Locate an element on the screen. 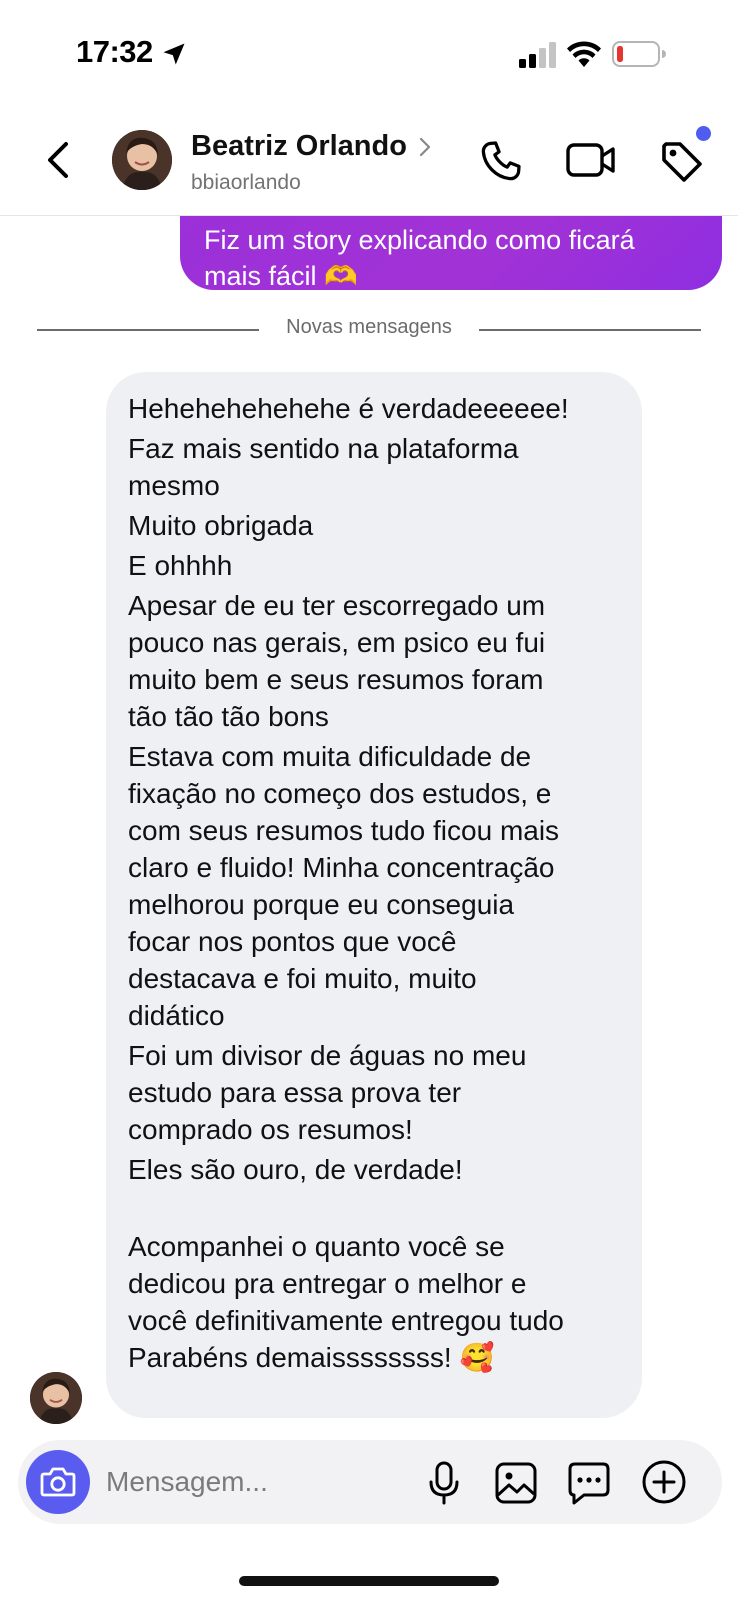 The width and height of the screenshot is (738, 1600). message-line: Estava com muita dificuldade de is located at coordinates (330, 756).